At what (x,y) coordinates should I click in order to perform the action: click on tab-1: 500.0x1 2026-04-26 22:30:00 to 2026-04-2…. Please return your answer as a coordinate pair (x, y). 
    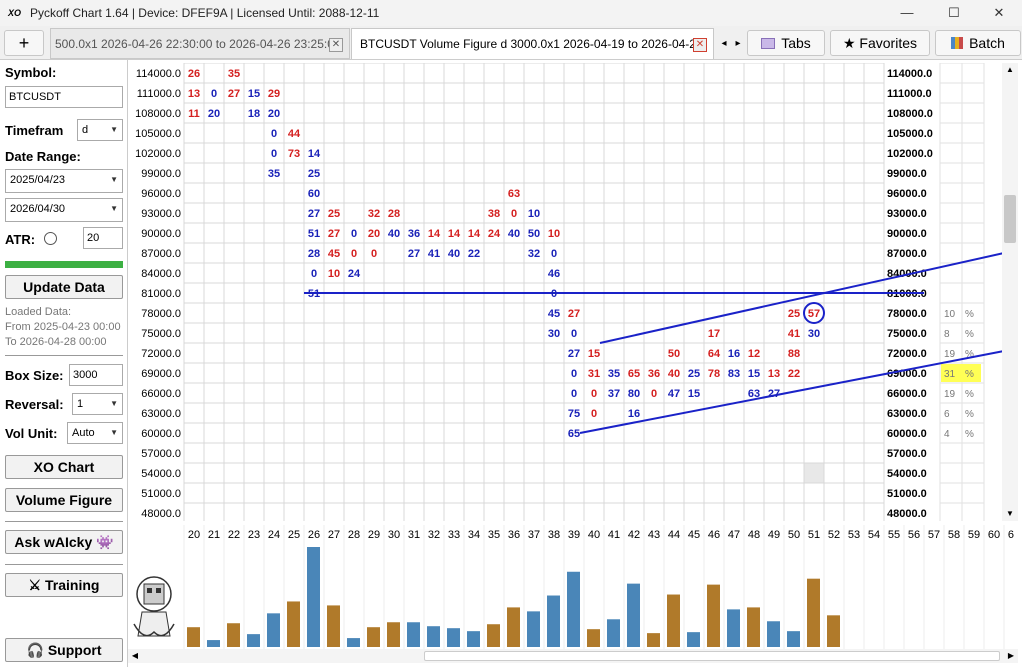
    Looking at the image, I should click on (200, 43).